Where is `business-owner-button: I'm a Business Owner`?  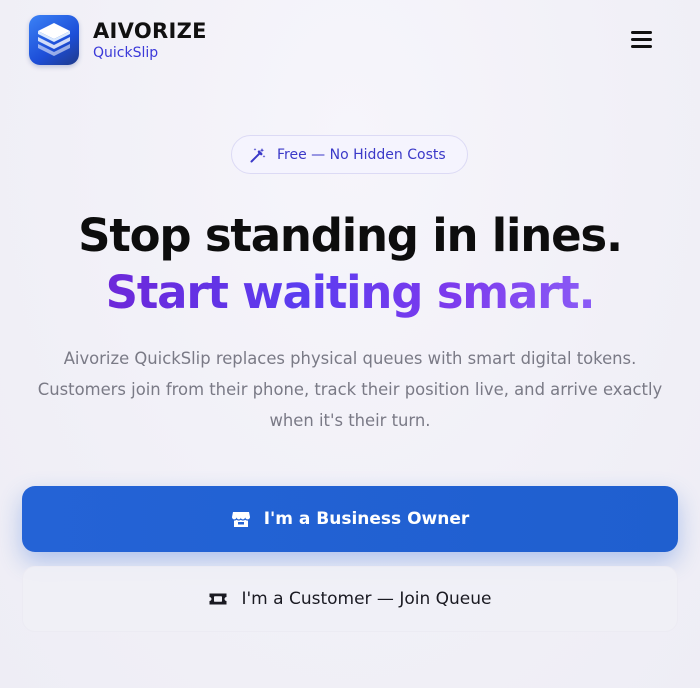
business-owner-button: I'm a Business Owner is located at coordinates (350, 519).